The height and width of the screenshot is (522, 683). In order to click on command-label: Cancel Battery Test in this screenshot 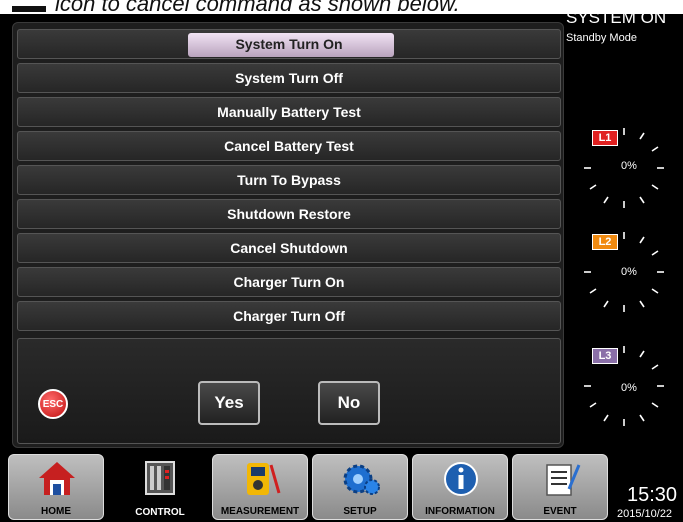, I will do `click(289, 146)`.